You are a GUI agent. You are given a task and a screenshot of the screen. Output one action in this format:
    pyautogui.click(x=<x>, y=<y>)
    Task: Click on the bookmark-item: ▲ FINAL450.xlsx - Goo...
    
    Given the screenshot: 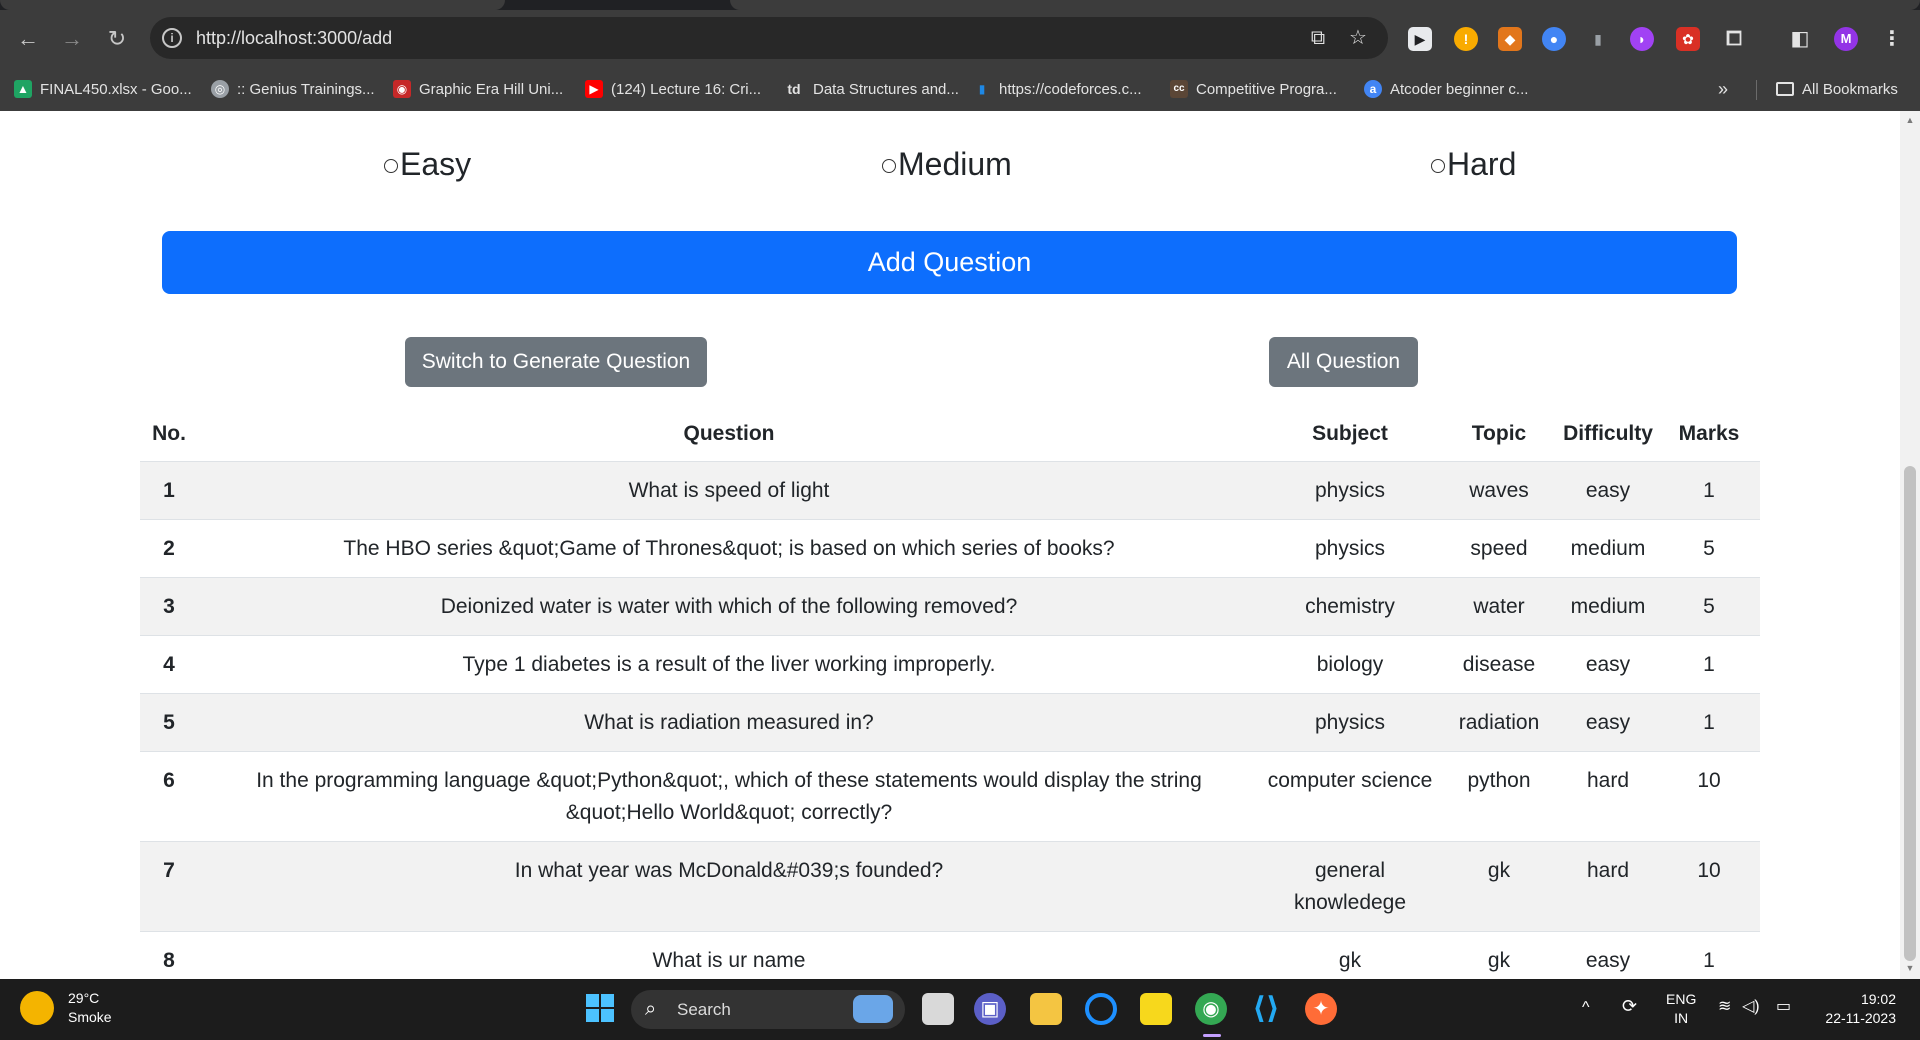 What is the action you would take?
    pyautogui.click(x=103, y=89)
    